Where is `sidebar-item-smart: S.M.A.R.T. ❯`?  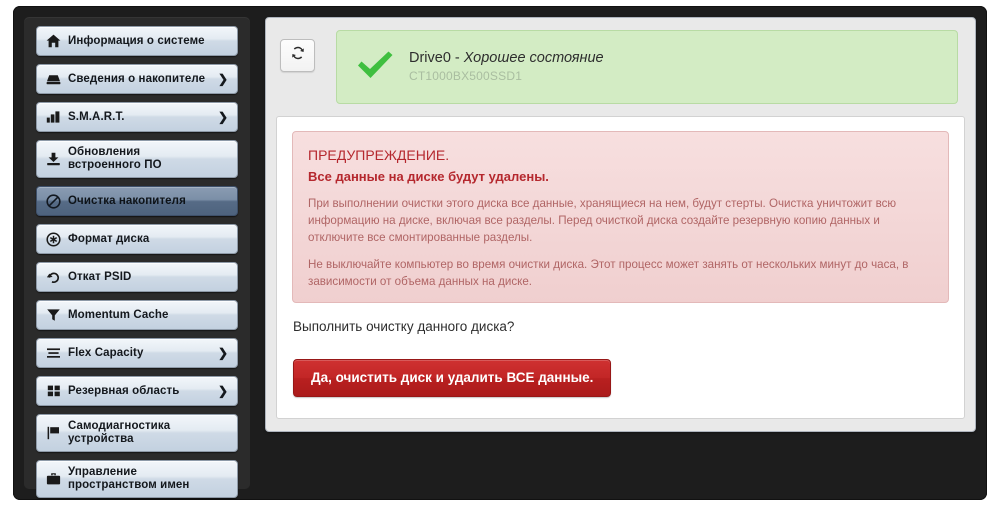
sidebar-item-smart: S.M.A.R.T. ❯ is located at coordinates (137, 117).